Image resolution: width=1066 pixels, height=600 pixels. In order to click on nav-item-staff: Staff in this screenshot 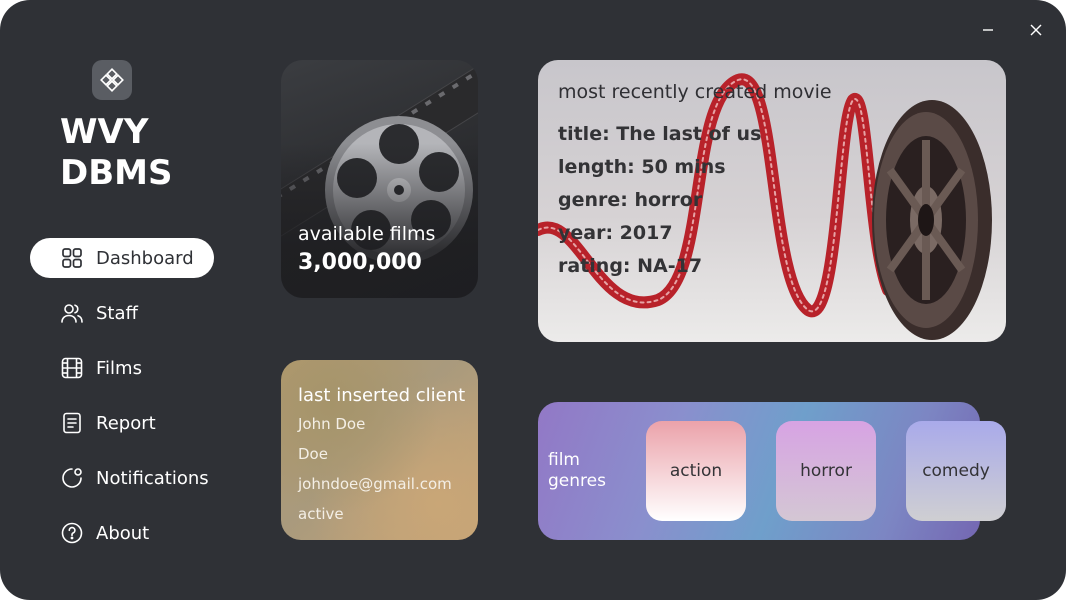, I will do `click(122, 313)`.